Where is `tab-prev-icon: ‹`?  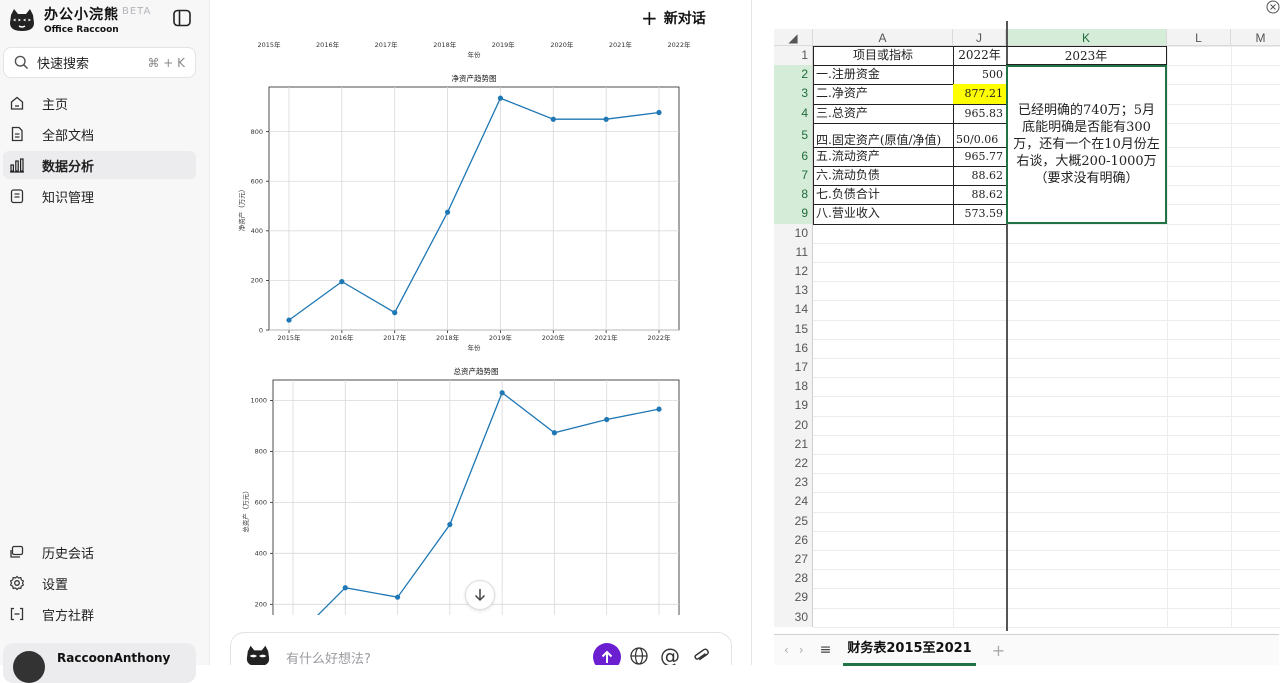
tab-prev-icon: ‹ is located at coordinates (786, 650).